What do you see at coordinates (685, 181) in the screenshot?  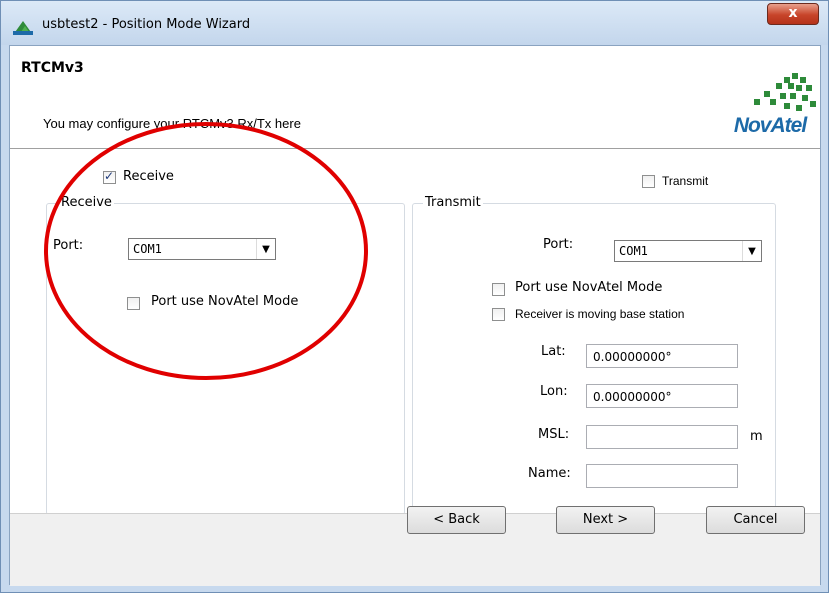 I see `transmit-checkbox-label: Transmit` at bounding box center [685, 181].